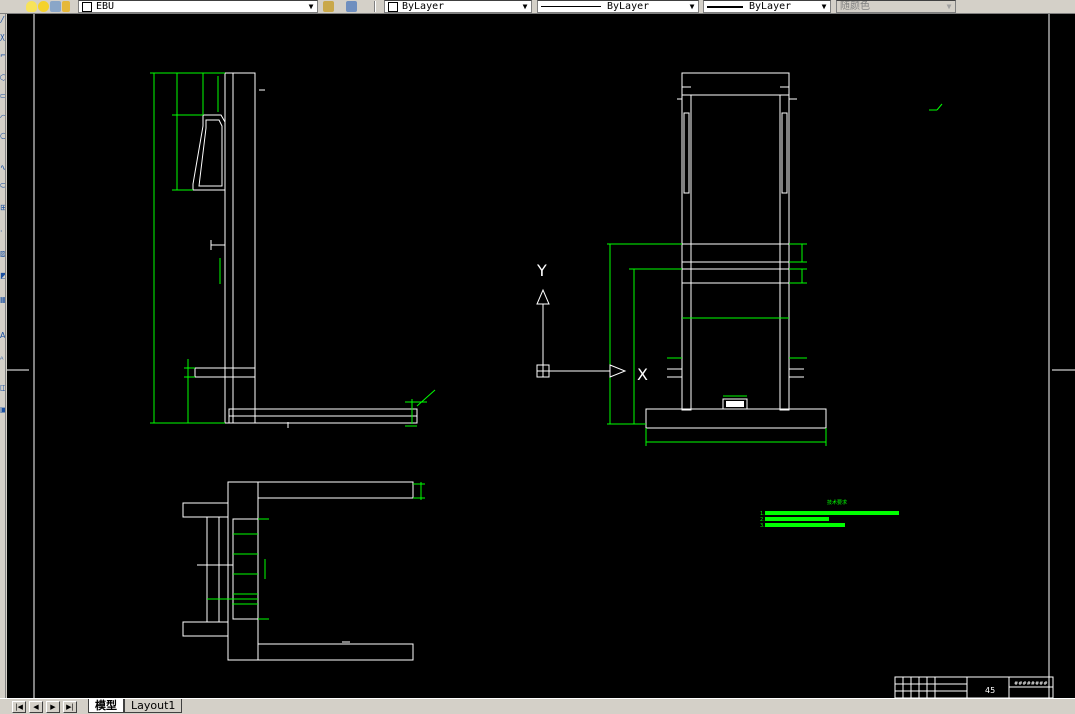 This screenshot has height=714, width=1075. Describe the element at coordinates (153, 706) in the screenshot. I see `tab-layout1: Layout1` at that location.